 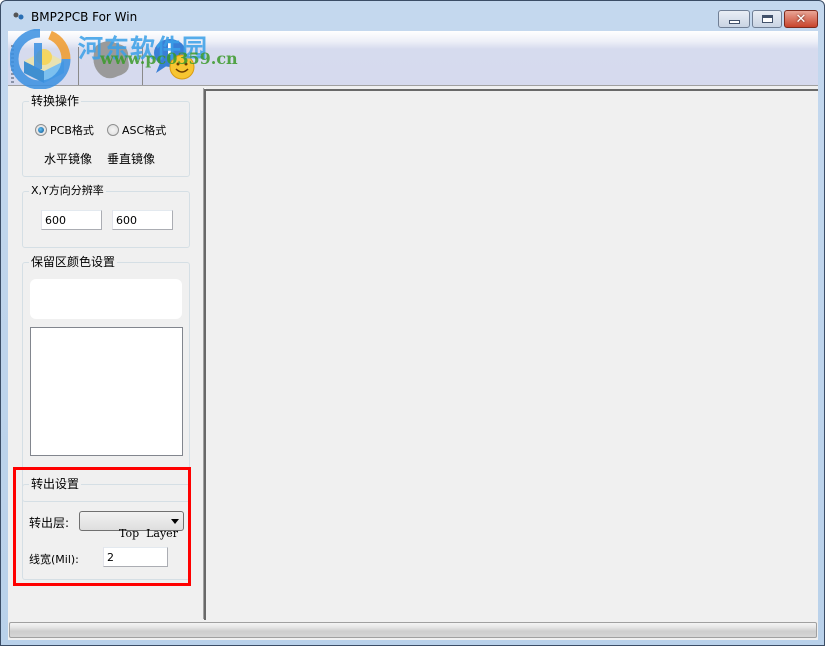 I want to click on resolution-y-input, so click(x=142, y=220).